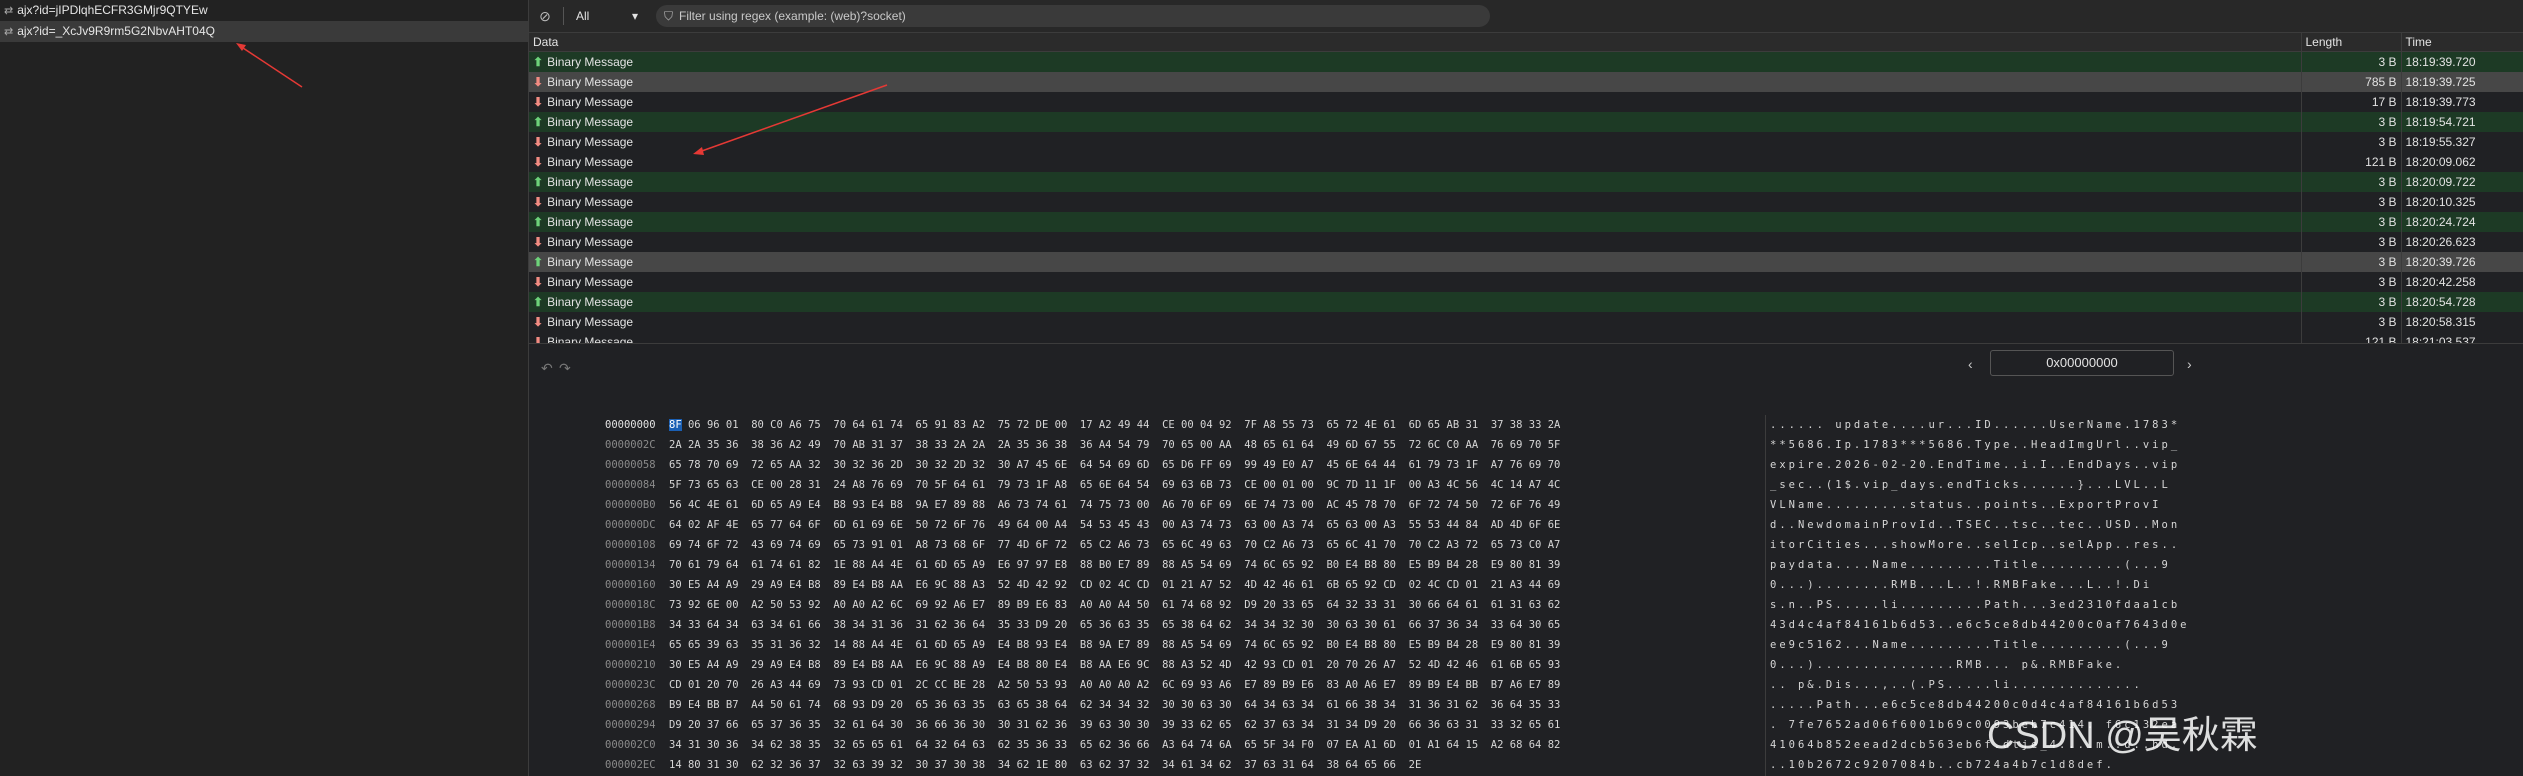 The height and width of the screenshot is (776, 2523). What do you see at coordinates (1526, 202) in the screenshot?
I see `message-row: ⬇ Binary Message 3 B 18:20:10.325` at bounding box center [1526, 202].